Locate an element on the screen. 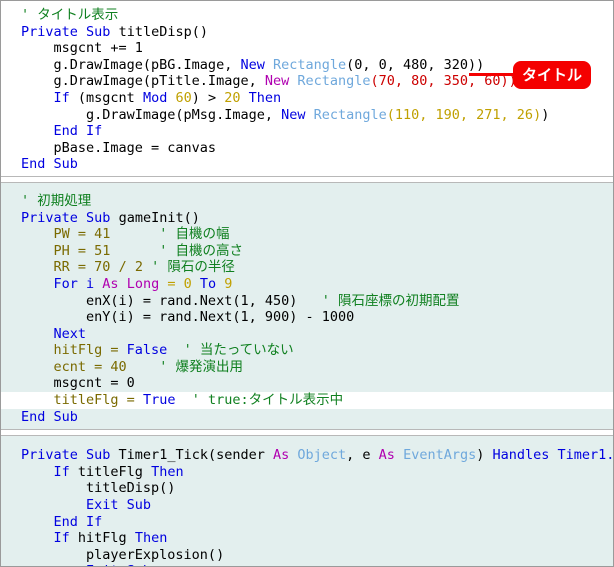 This screenshot has height=567, width=614. code-line: If hitFlg Then is located at coordinates (307, 538).